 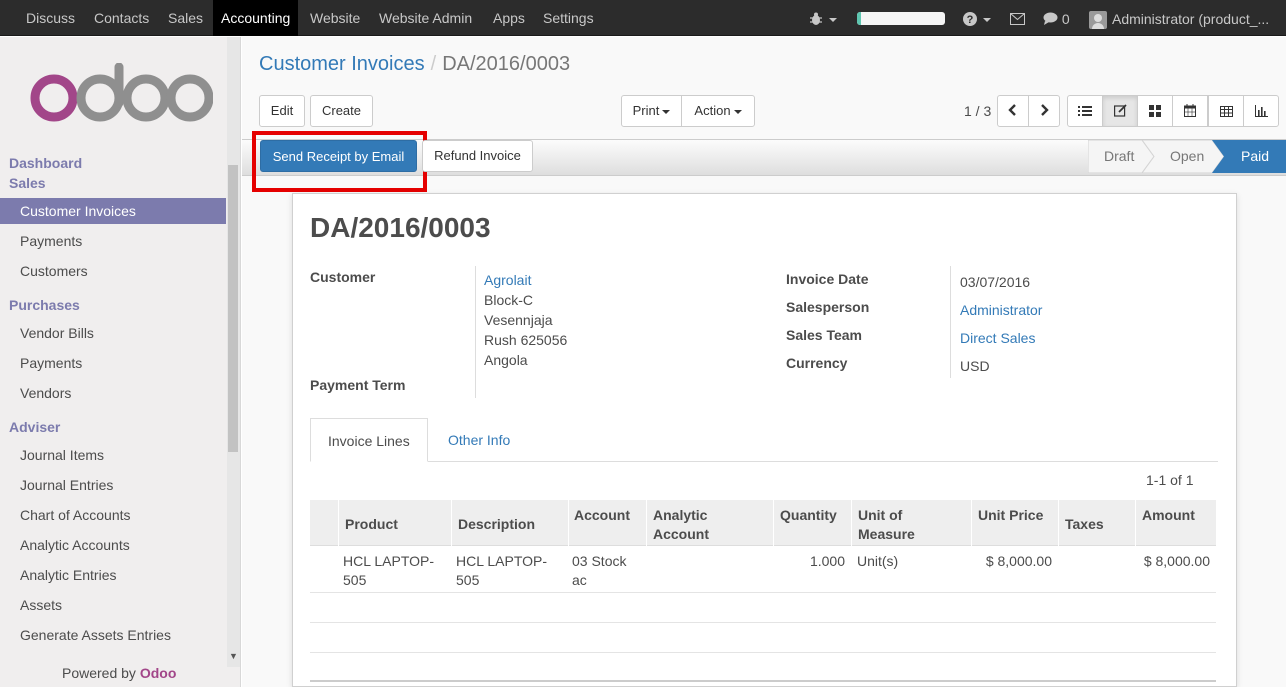 I want to click on edit-button: Edit, so click(x=282, y=111).